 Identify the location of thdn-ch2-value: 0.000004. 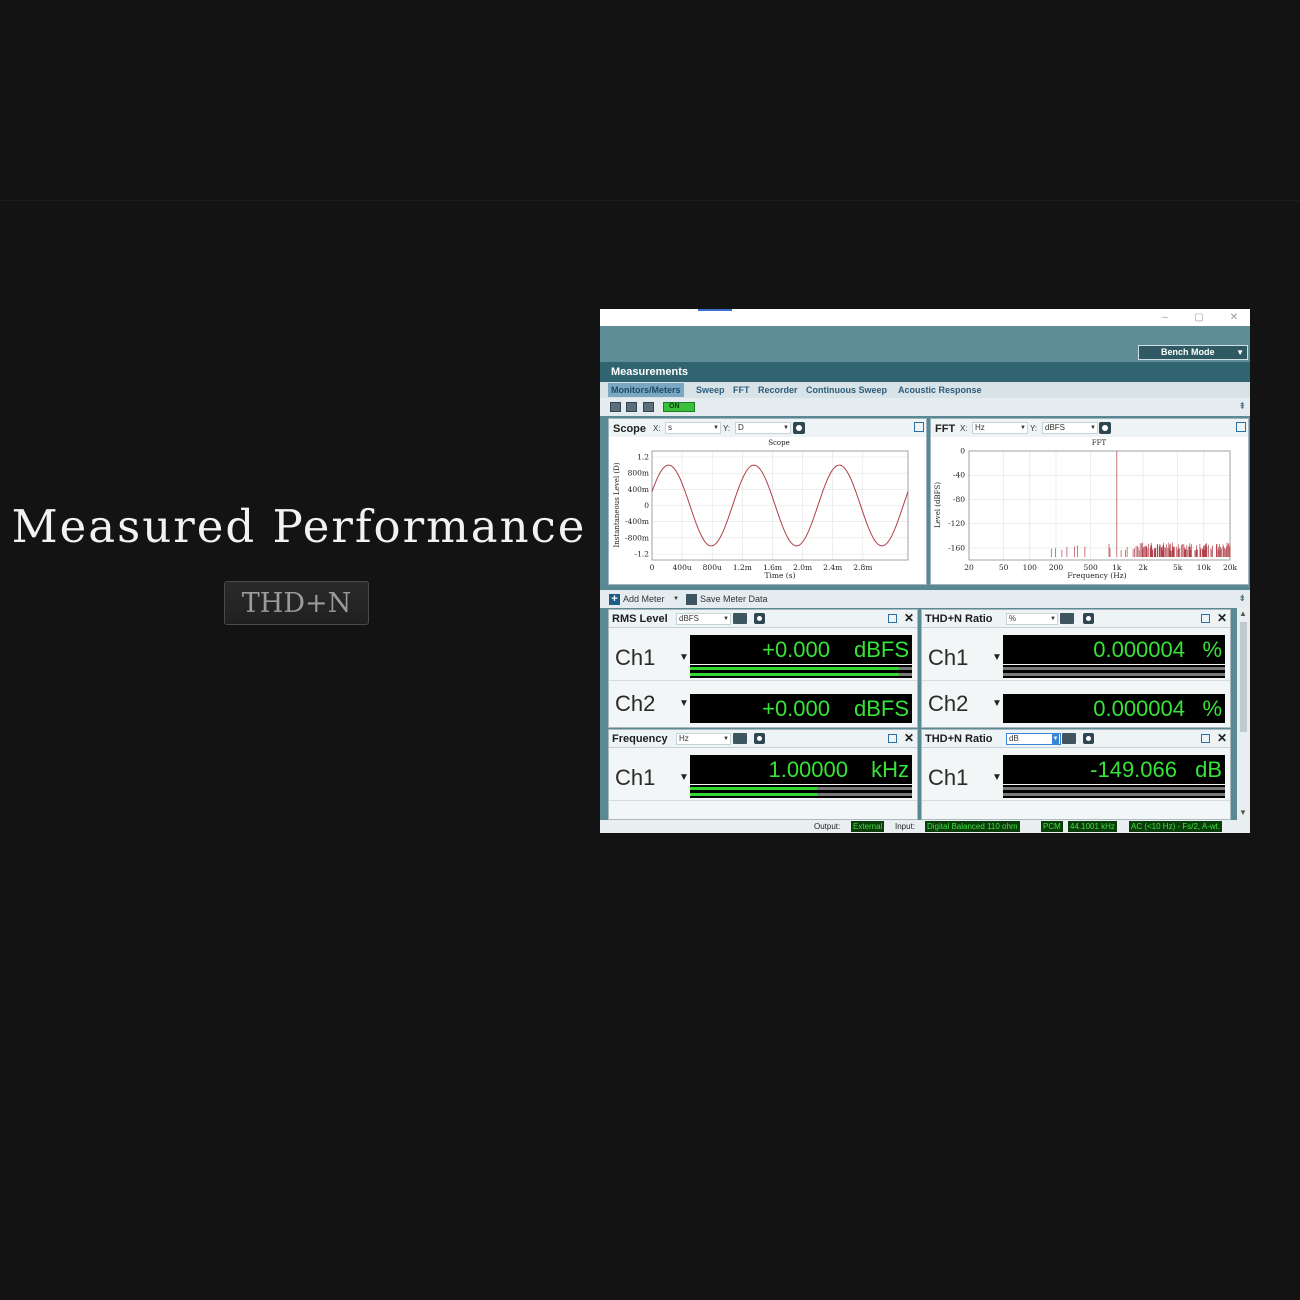
(1139, 708).